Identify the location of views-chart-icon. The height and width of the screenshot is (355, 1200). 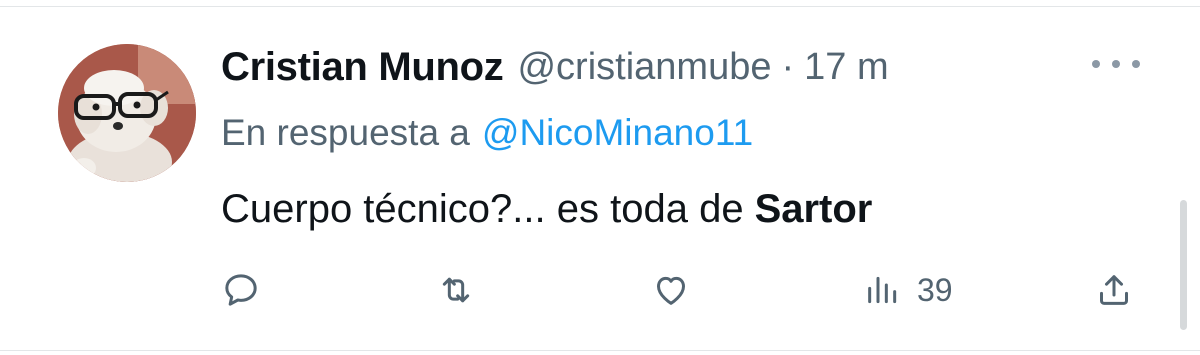
(882, 290).